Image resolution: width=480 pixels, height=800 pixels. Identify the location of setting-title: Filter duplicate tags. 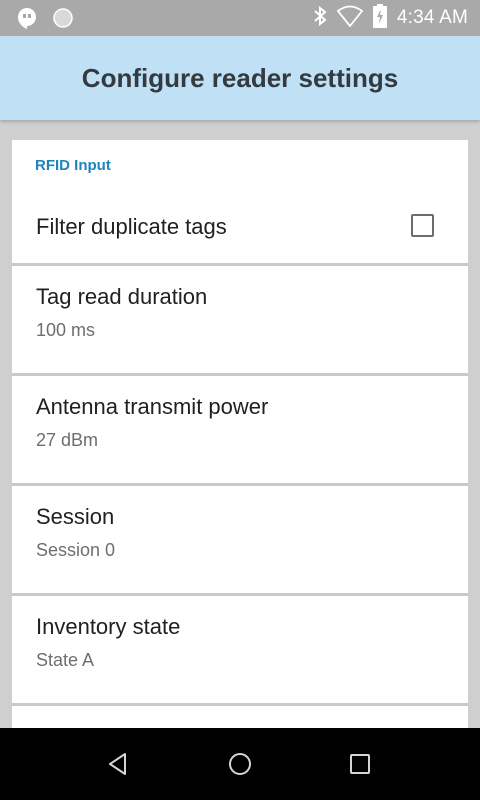
(131, 226).